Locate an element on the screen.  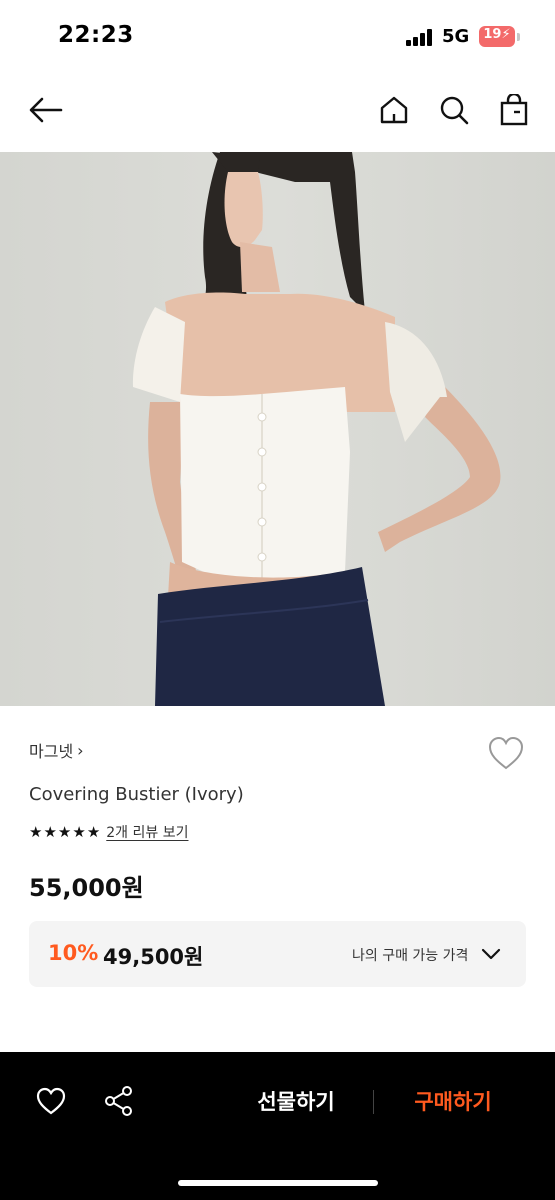
signal-icon is located at coordinates (421, 37).